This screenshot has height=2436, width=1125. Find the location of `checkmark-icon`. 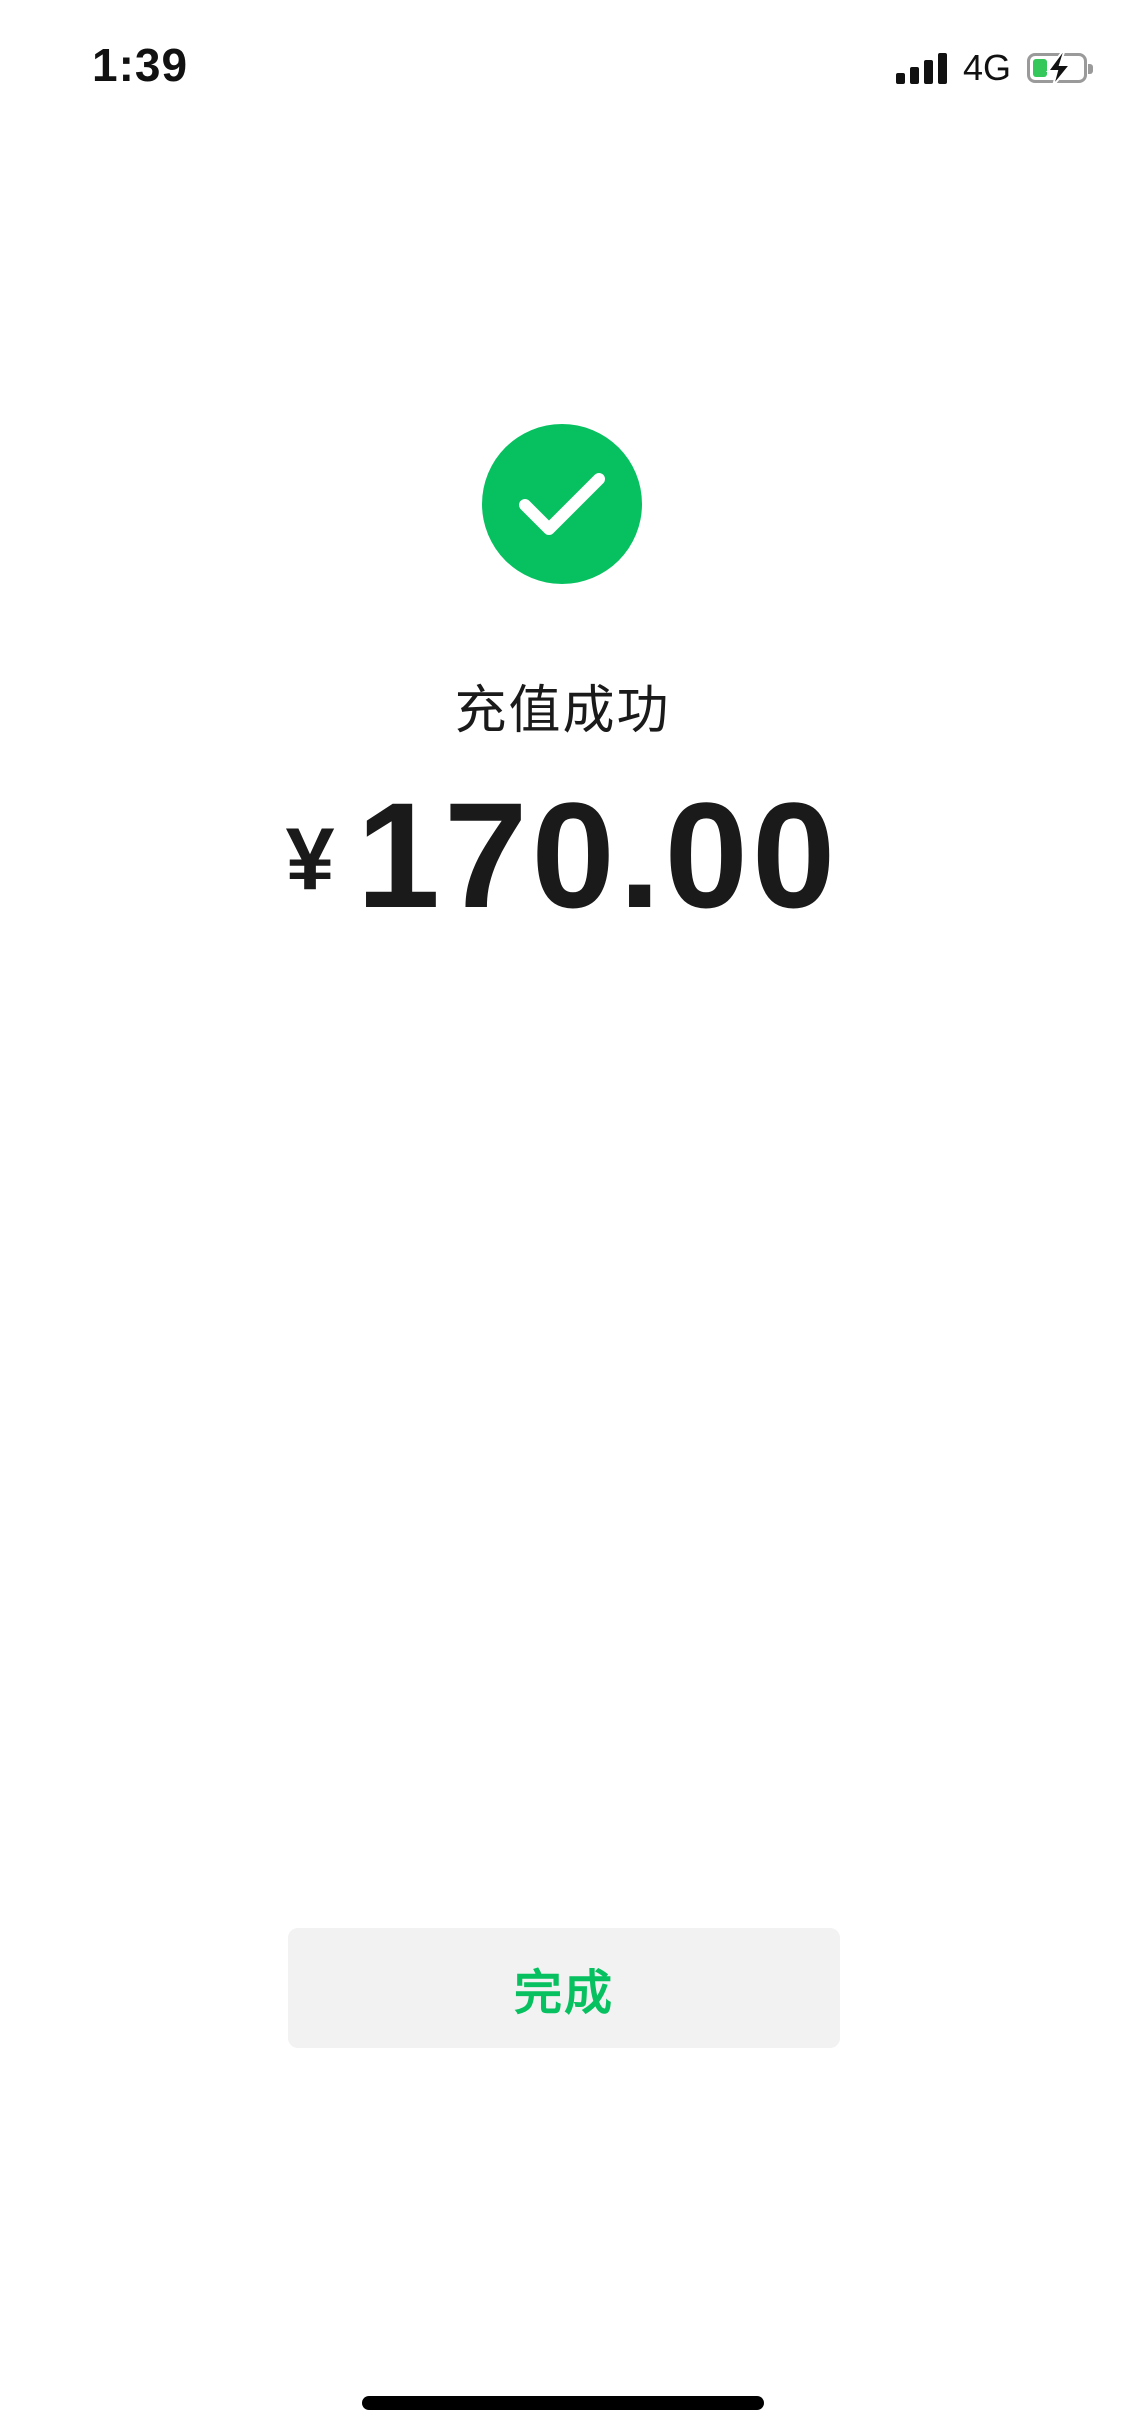

checkmark-icon is located at coordinates (562, 504).